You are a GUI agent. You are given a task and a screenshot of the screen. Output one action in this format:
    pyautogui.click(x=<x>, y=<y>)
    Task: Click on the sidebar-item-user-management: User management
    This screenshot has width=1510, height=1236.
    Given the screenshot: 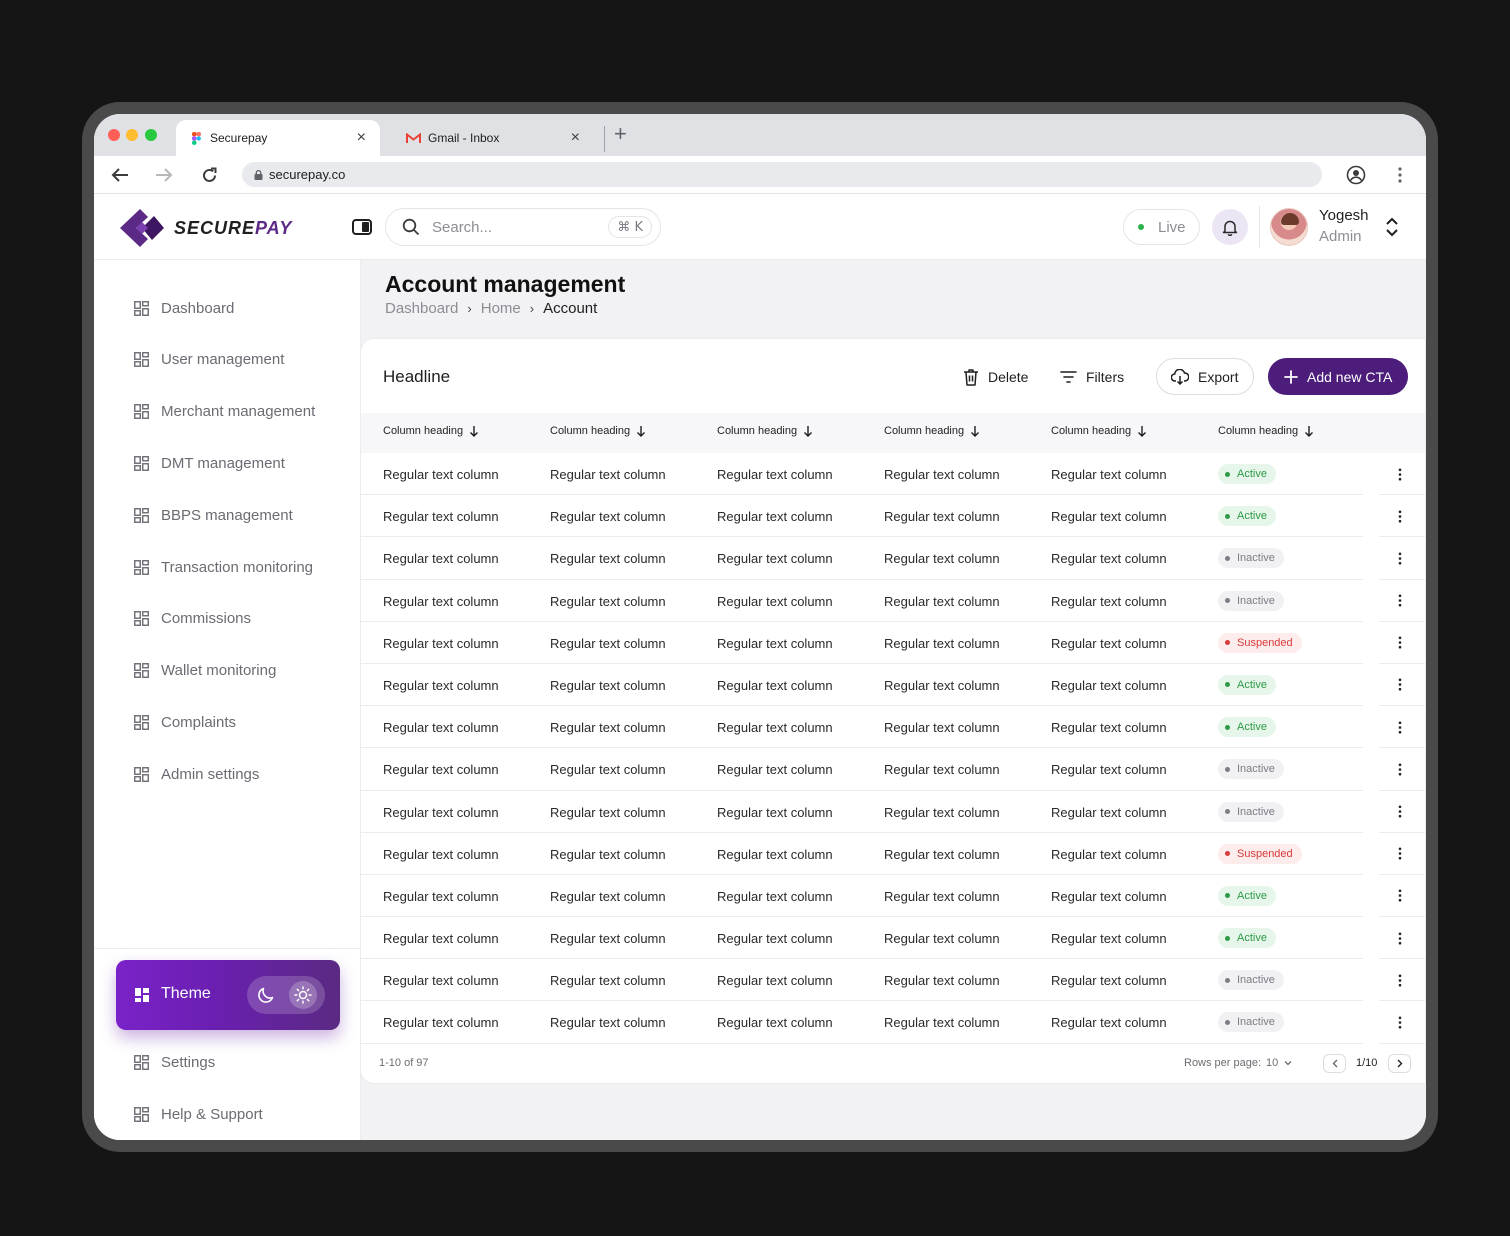 What is the action you would take?
    pyautogui.click(x=209, y=360)
    